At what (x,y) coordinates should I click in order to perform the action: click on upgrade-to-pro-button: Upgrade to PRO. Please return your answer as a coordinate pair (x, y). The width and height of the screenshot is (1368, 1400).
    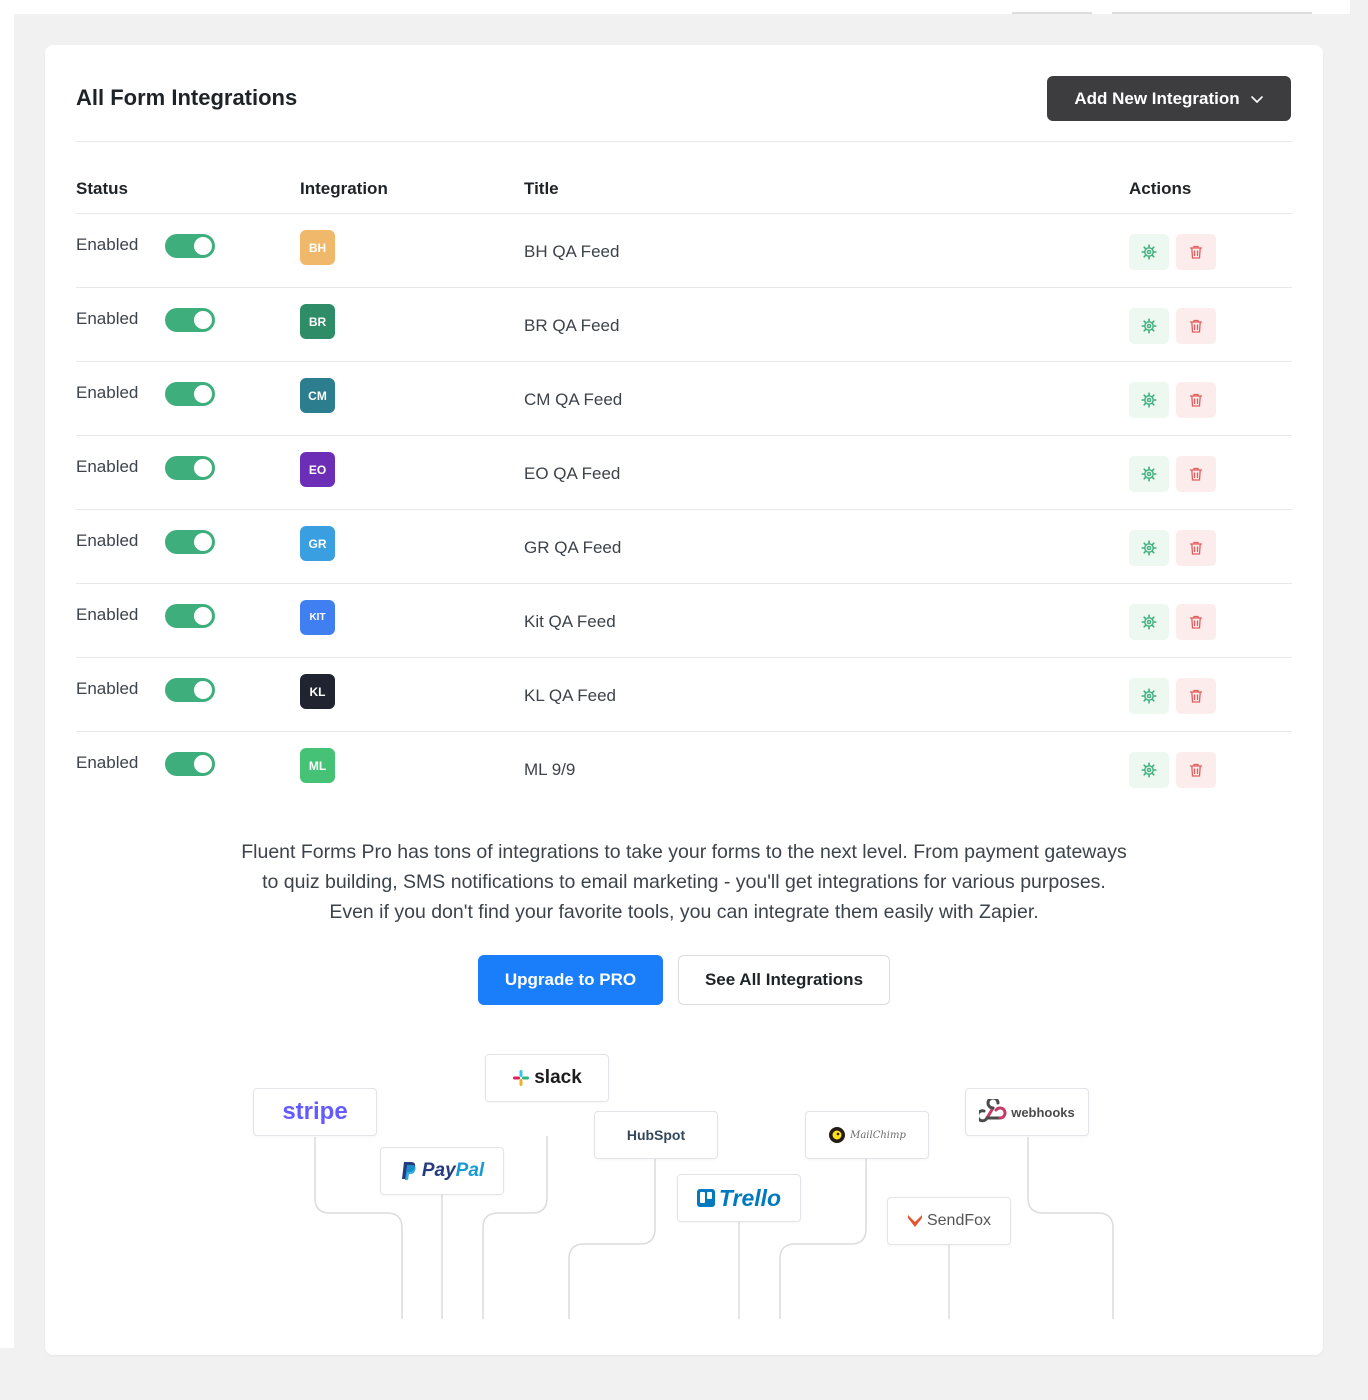
    Looking at the image, I should click on (570, 980).